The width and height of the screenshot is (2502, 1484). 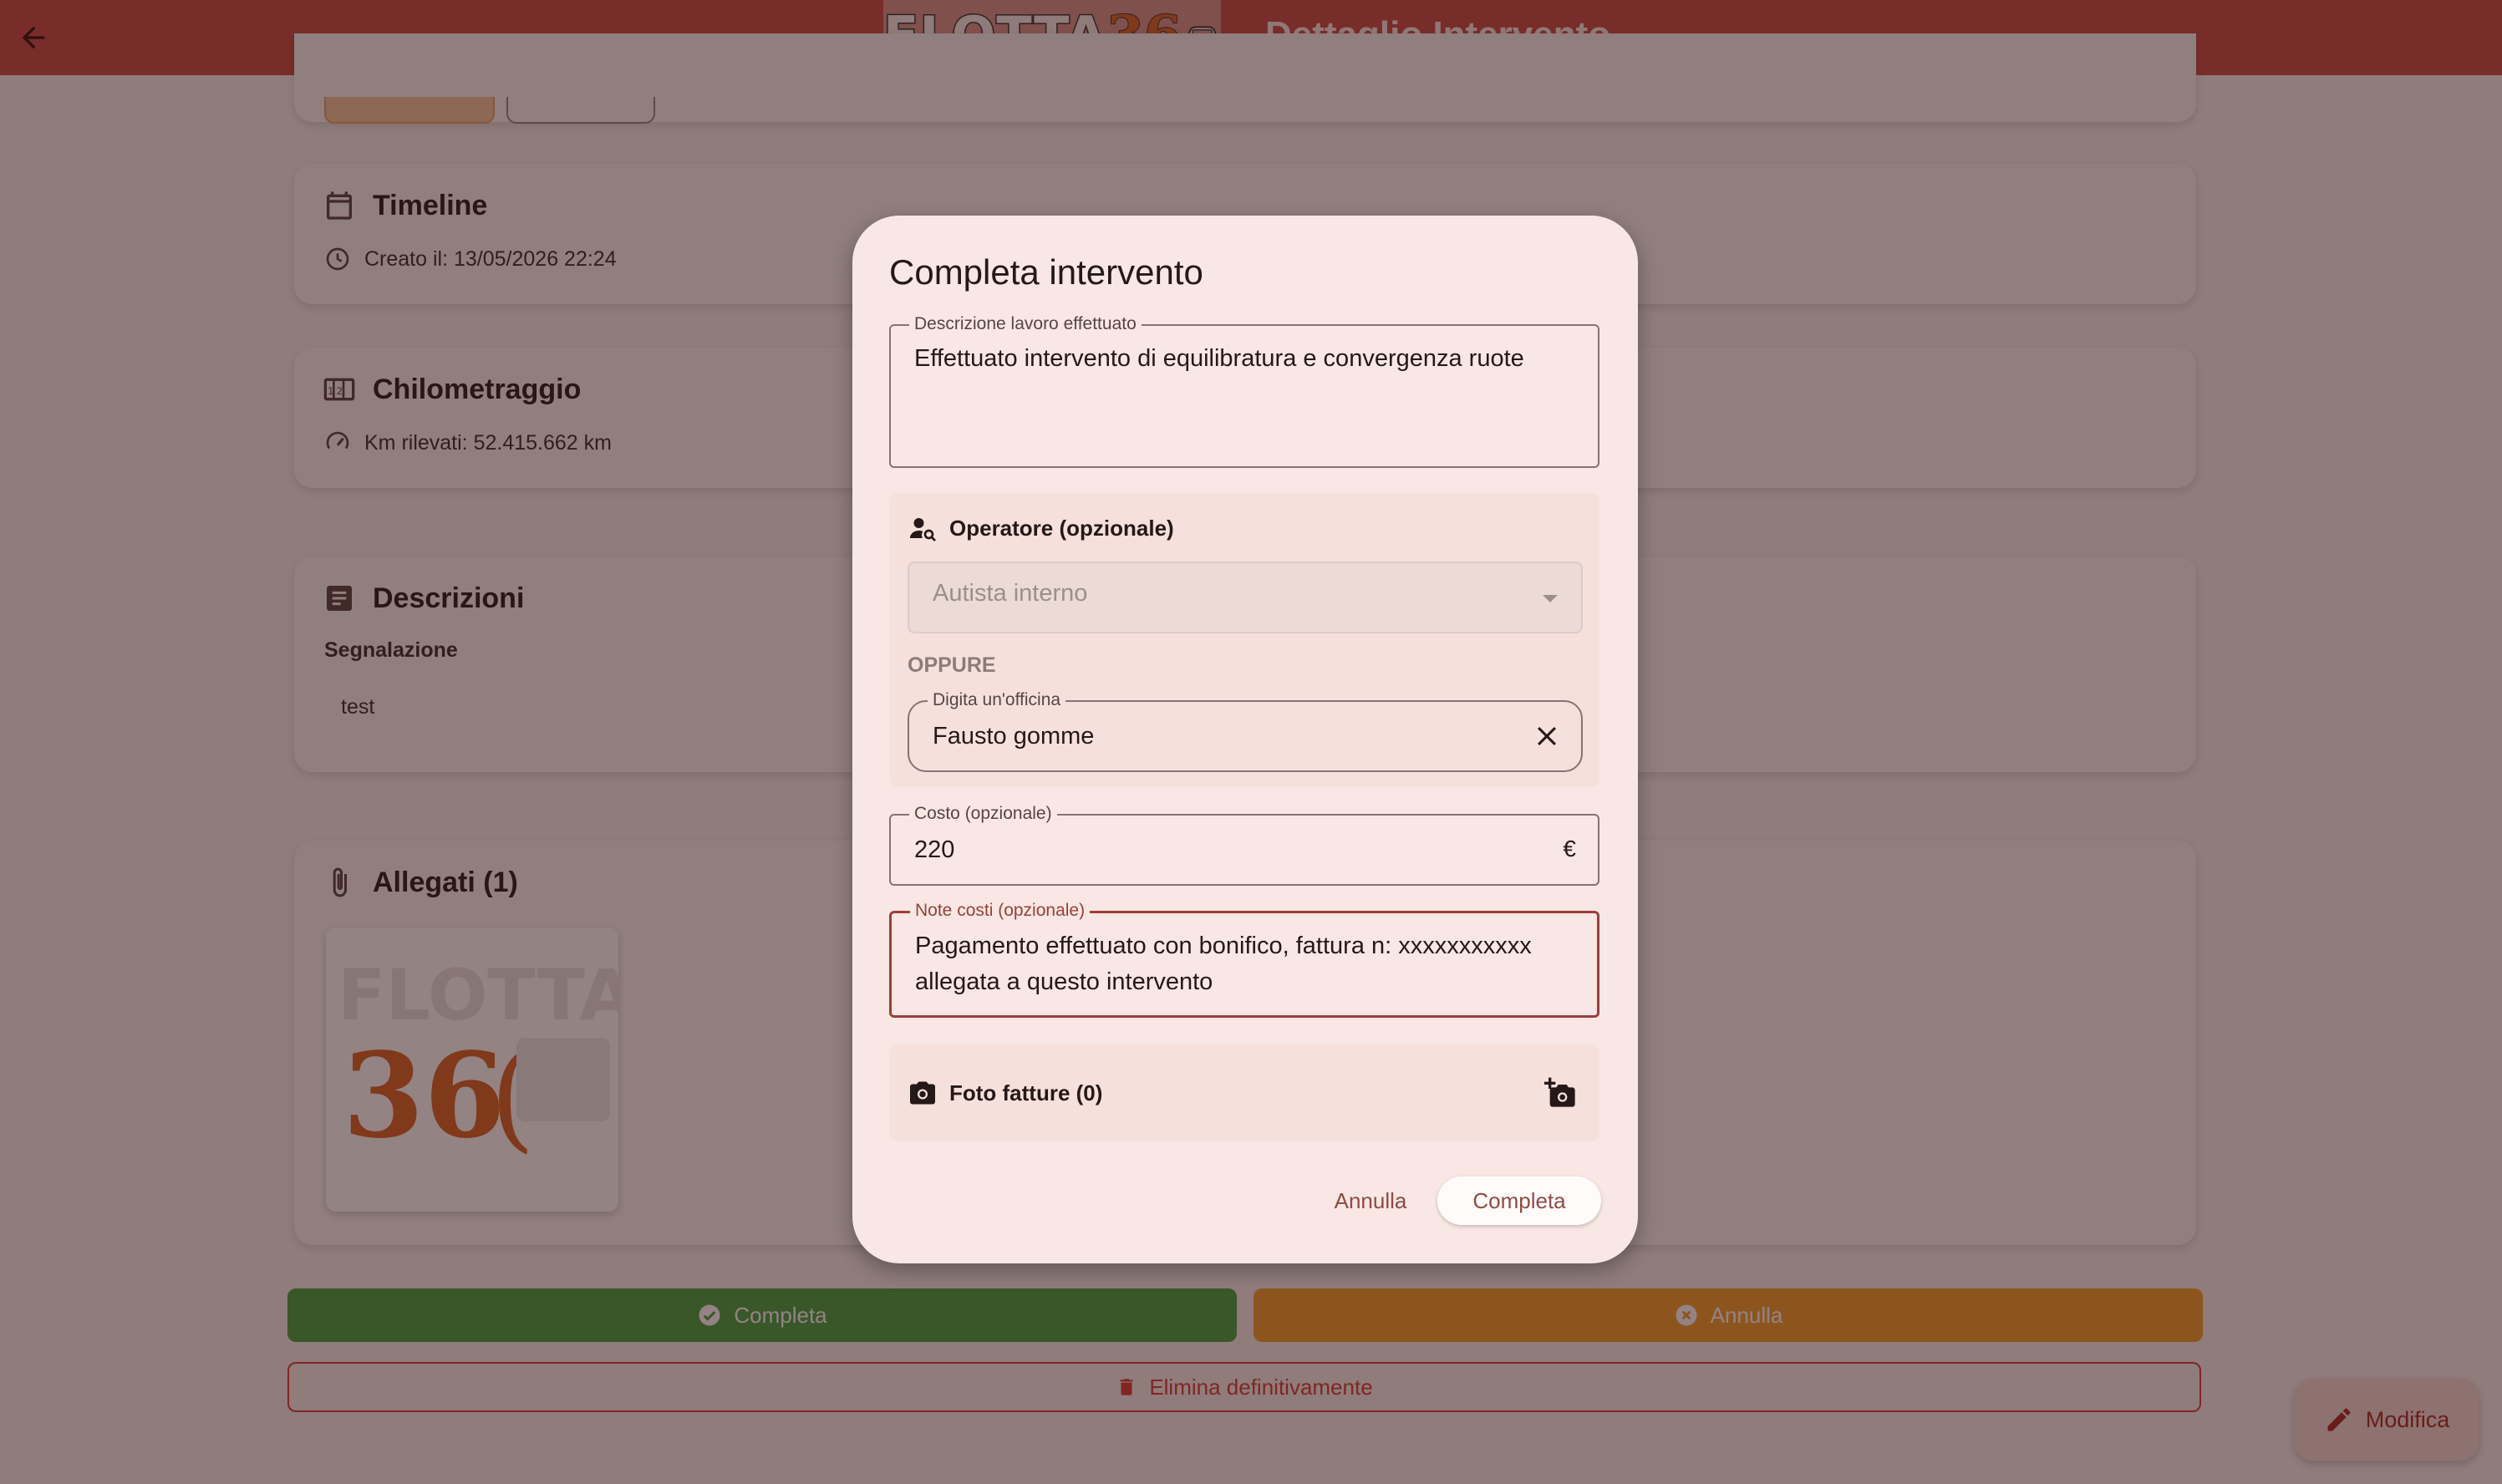 What do you see at coordinates (922, 1093) in the screenshot?
I see `camera-icon` at bounding box center [922, 1093].